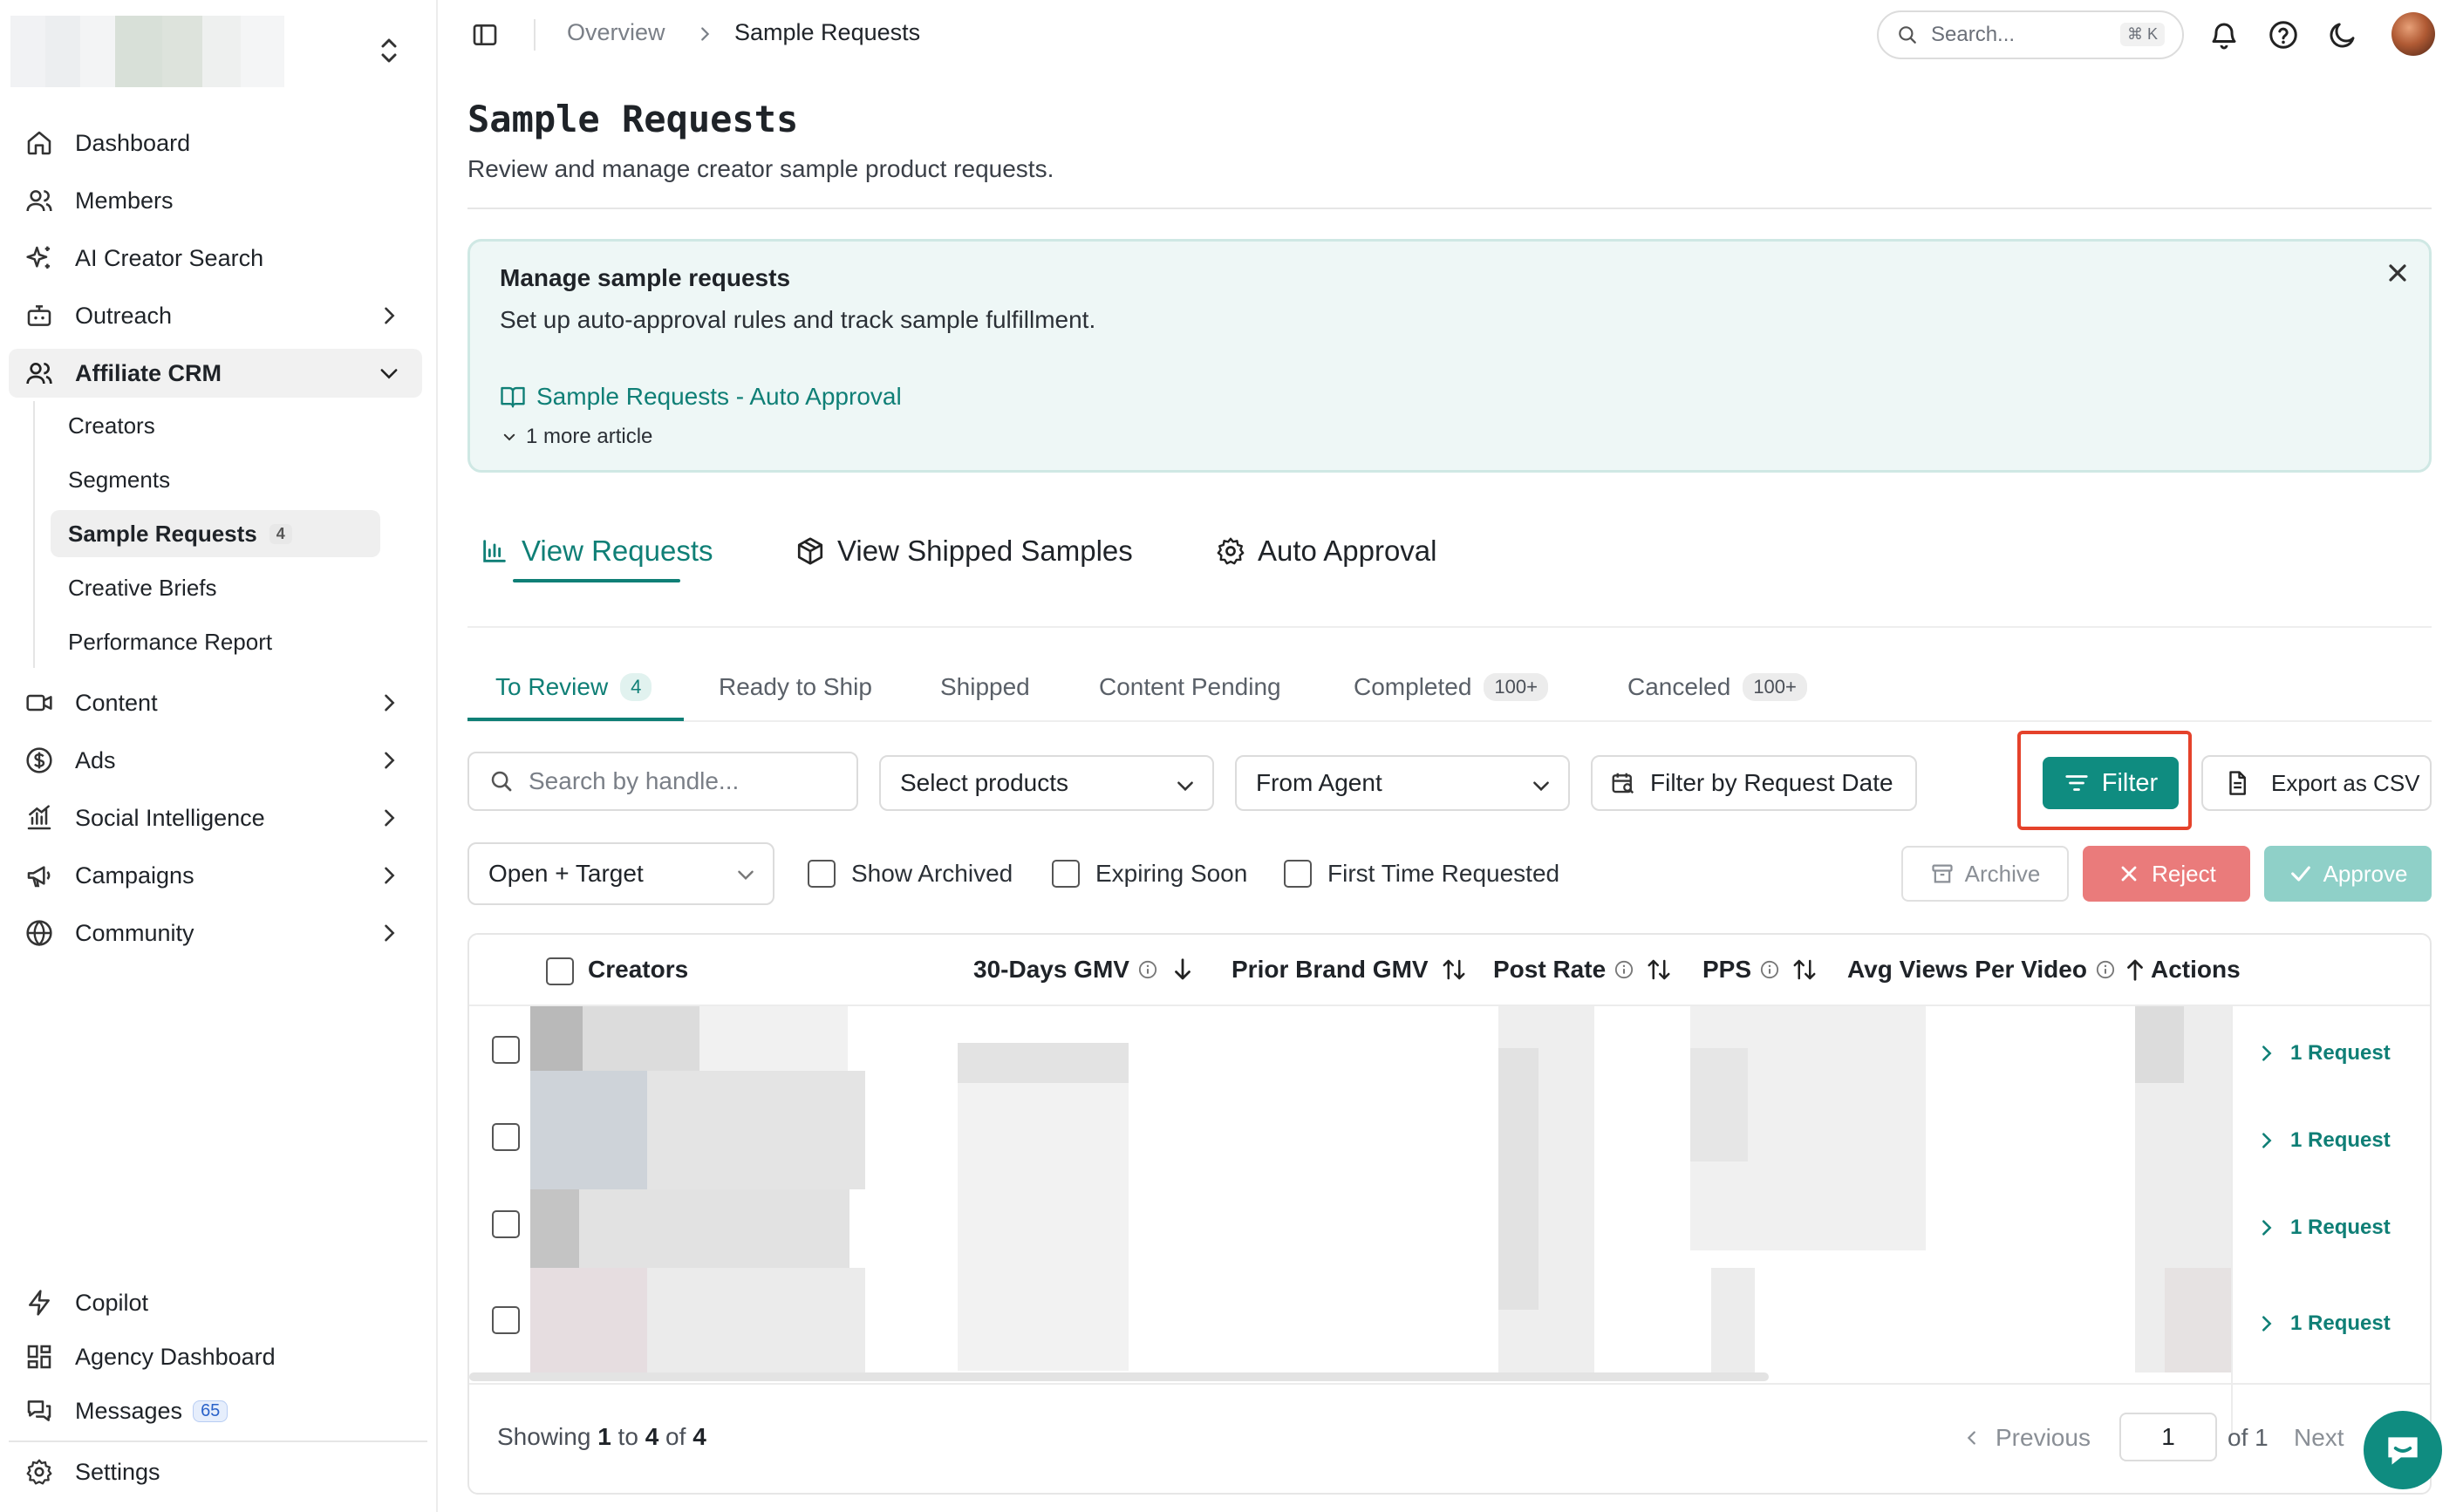 The width and height of the screenshot is (2463, 1512). I want to click on tab-label: To Review, so click(552, 686).